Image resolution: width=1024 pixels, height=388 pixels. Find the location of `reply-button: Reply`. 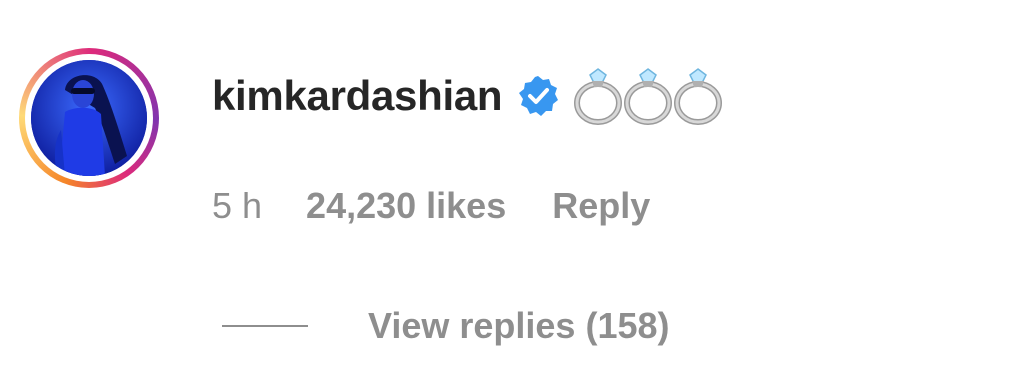

reply-button: Reply is located at coordinates (601, 206).